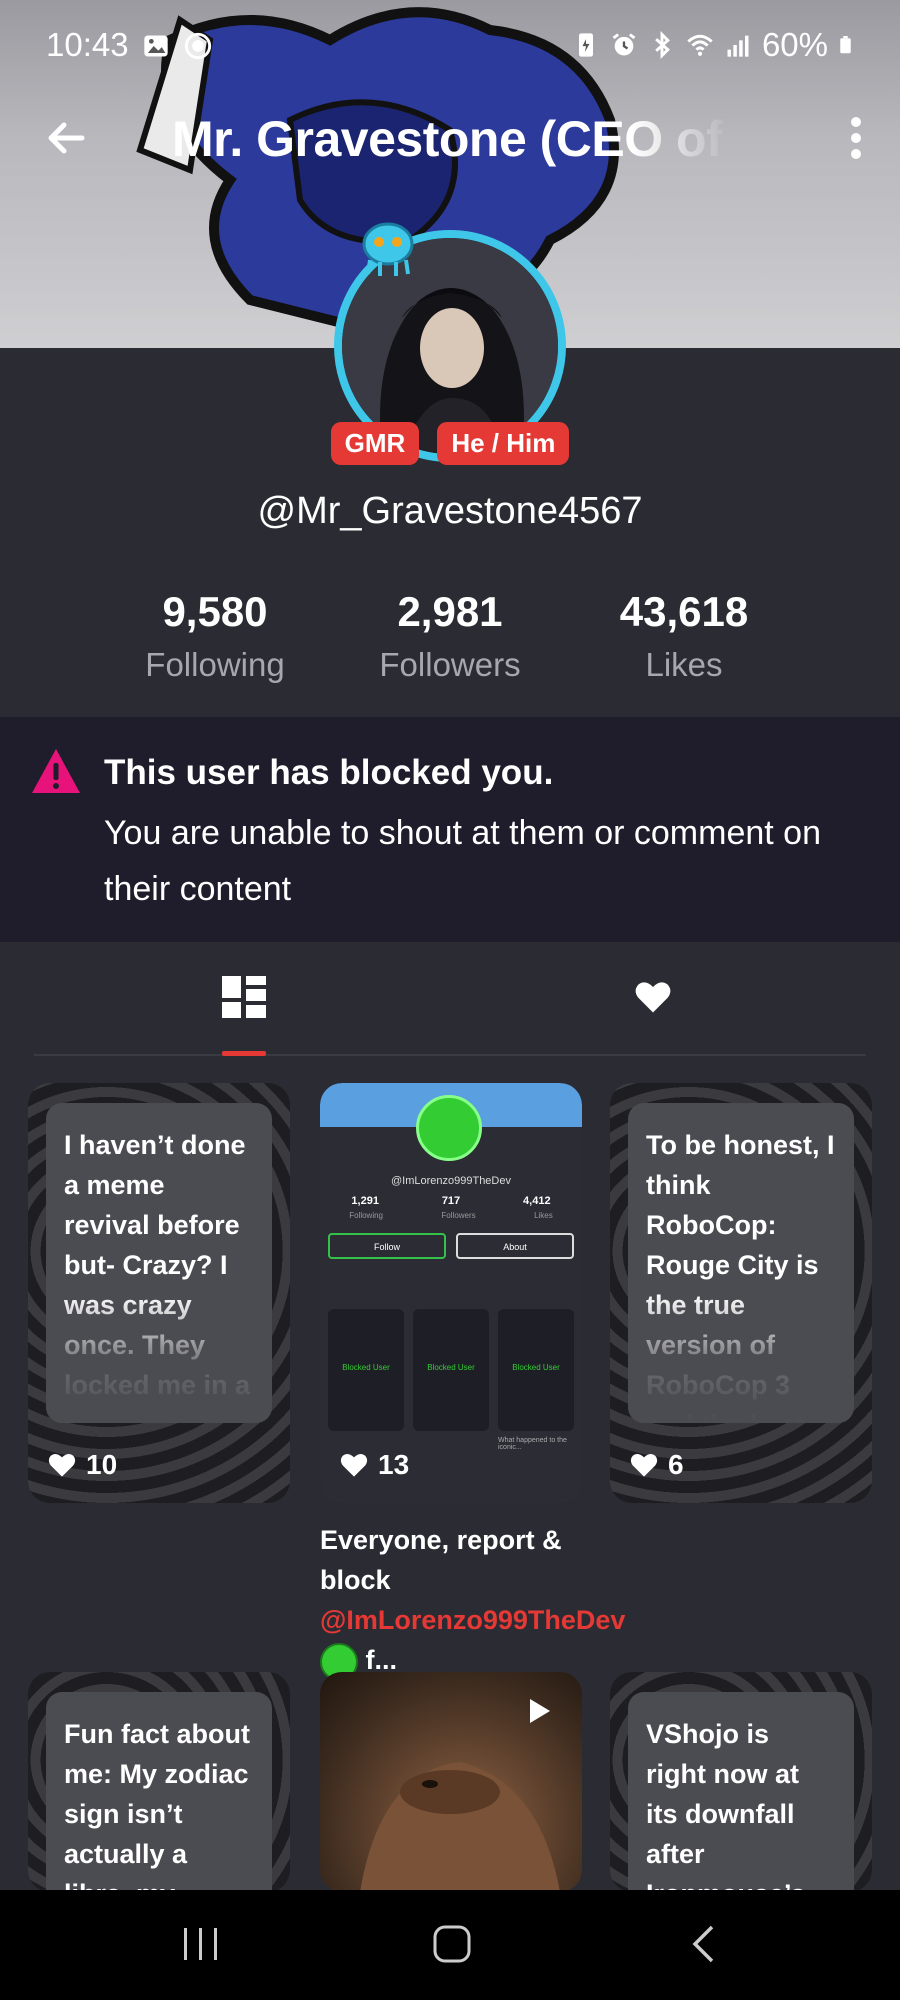 Image resolution: width=900 pixels, height=2000 pixels. I want to click on stat-value: 9,580, so click(215, 611).